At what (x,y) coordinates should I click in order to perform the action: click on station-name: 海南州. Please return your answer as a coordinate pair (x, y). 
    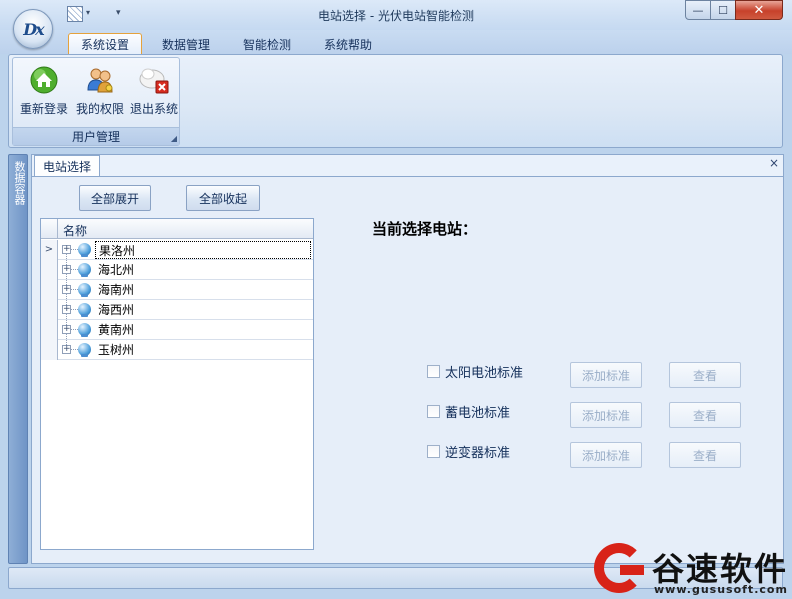
    Looking at the image, I should click on (116, 290).